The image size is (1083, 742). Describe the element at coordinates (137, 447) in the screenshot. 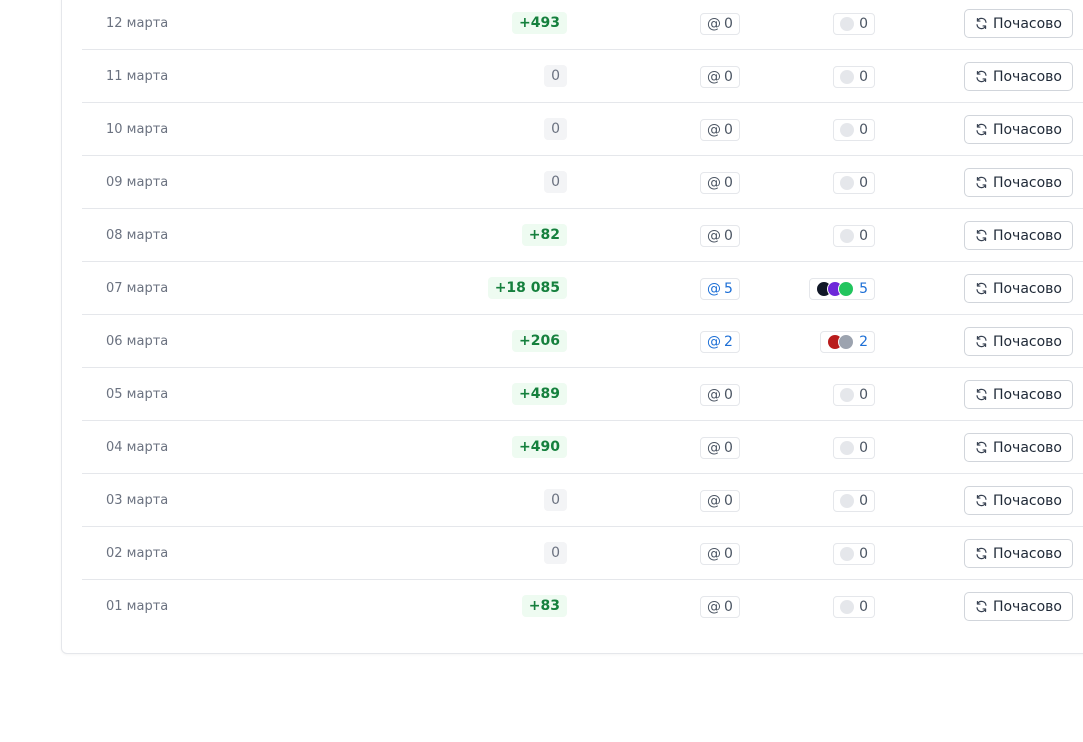

I see `row-date: 04 марта` at that location.